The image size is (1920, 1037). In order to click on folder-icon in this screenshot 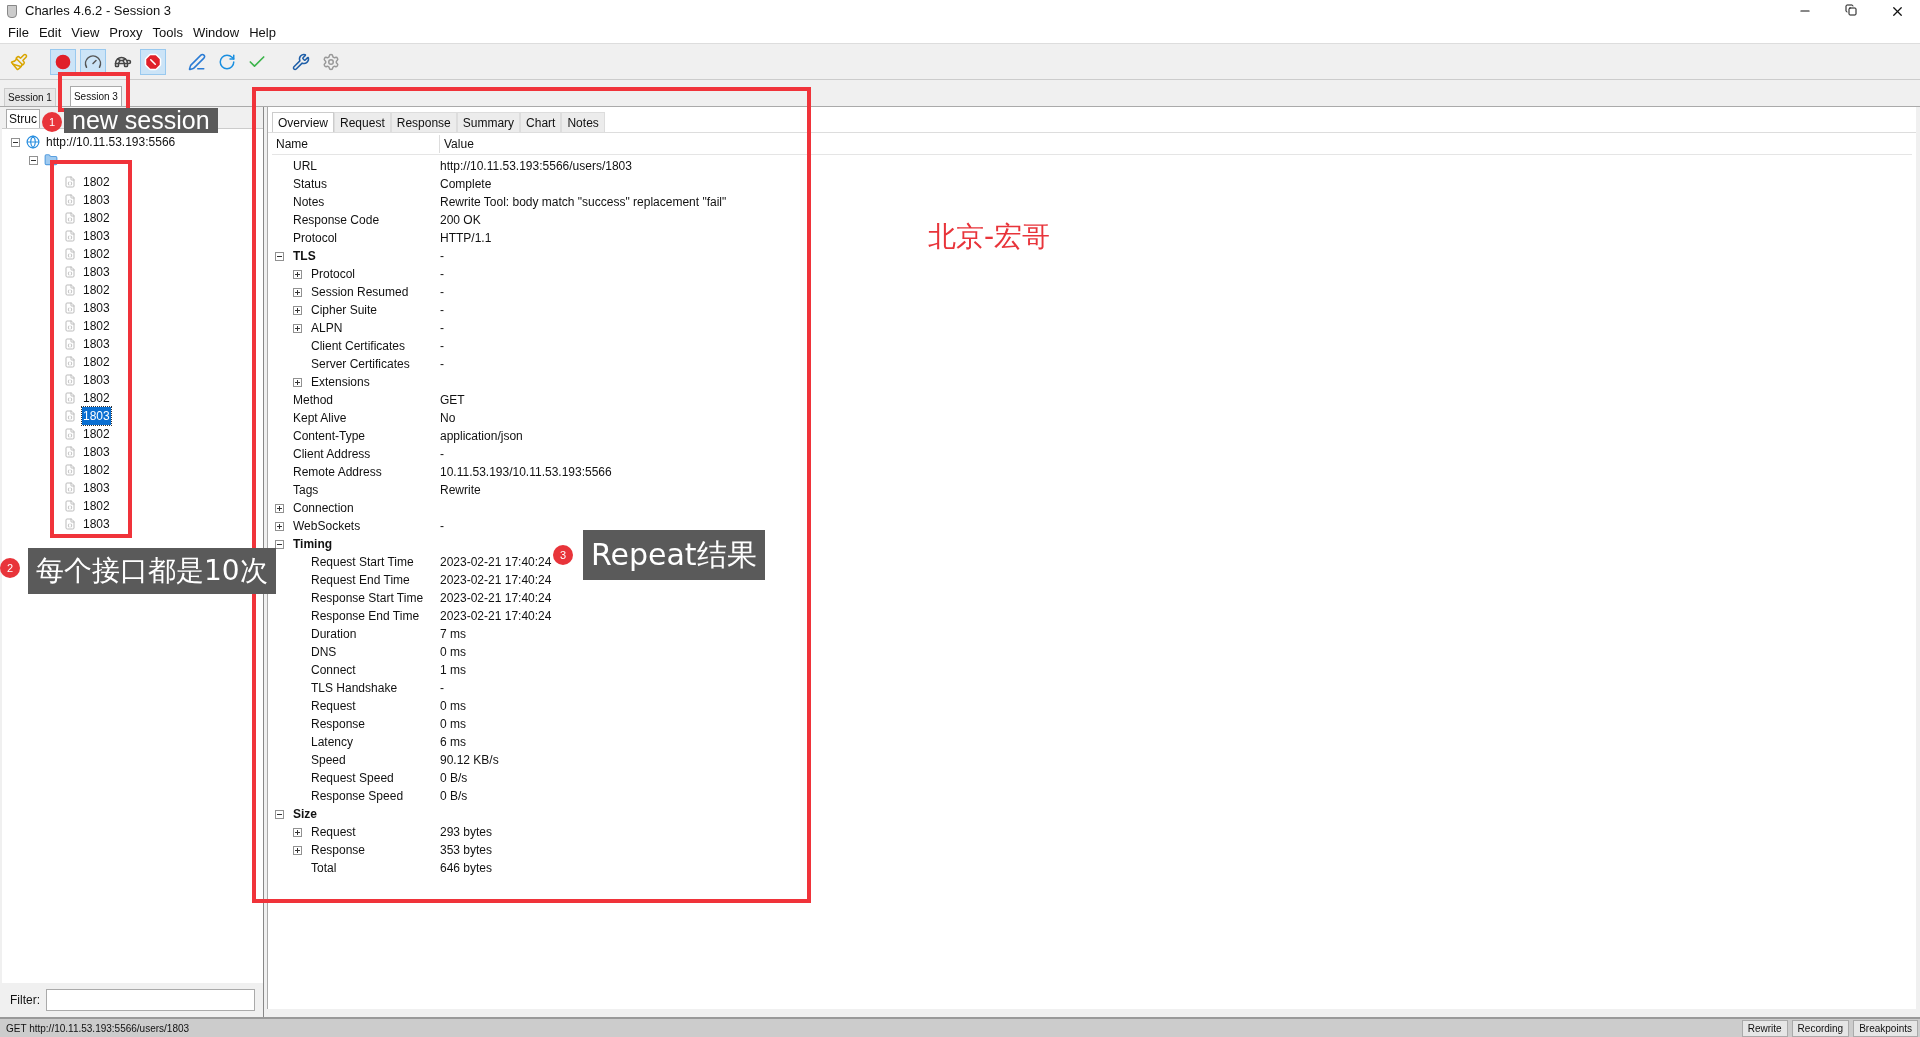, I will do `click(51, 160)`.